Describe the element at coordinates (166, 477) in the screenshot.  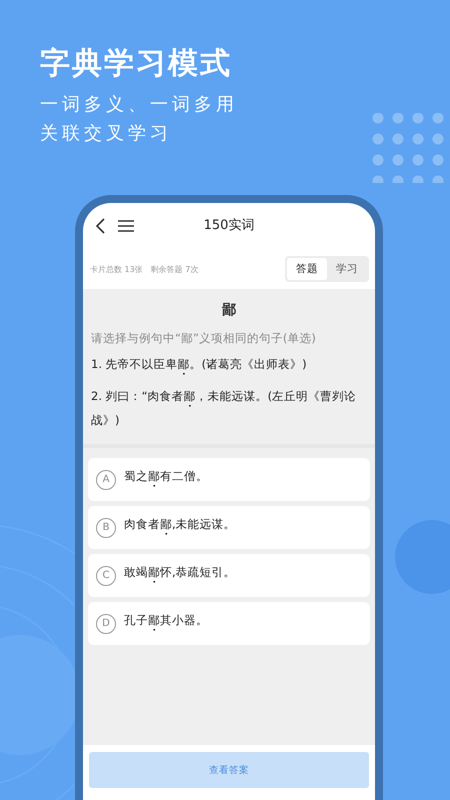
I see `option-text: 蜀之鄙有二僧。` at that location.